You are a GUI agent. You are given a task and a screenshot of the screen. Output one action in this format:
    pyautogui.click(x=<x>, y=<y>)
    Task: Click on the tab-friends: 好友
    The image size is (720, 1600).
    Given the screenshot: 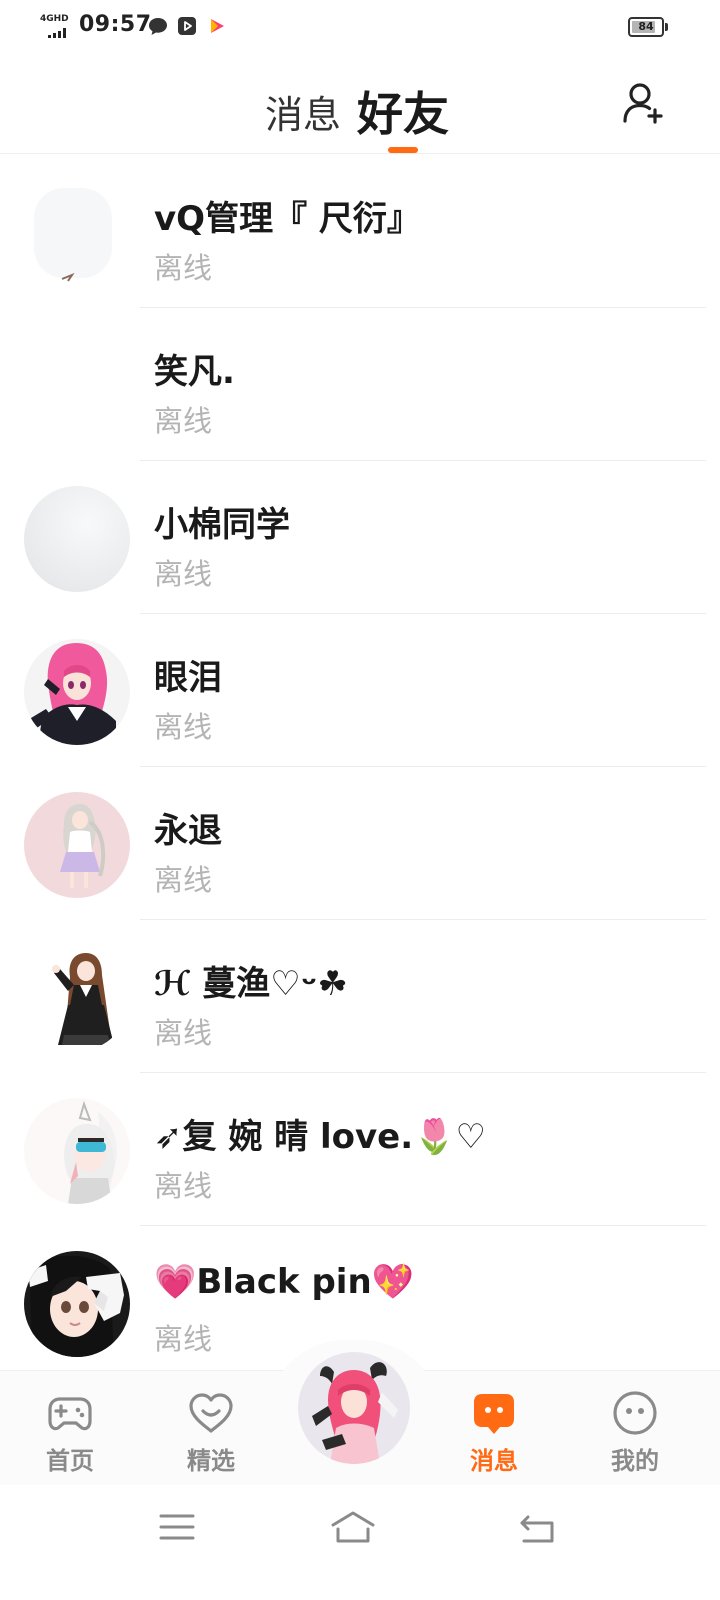 What is the action you would take?
    pyautogui.click(x=403, y=111)
    